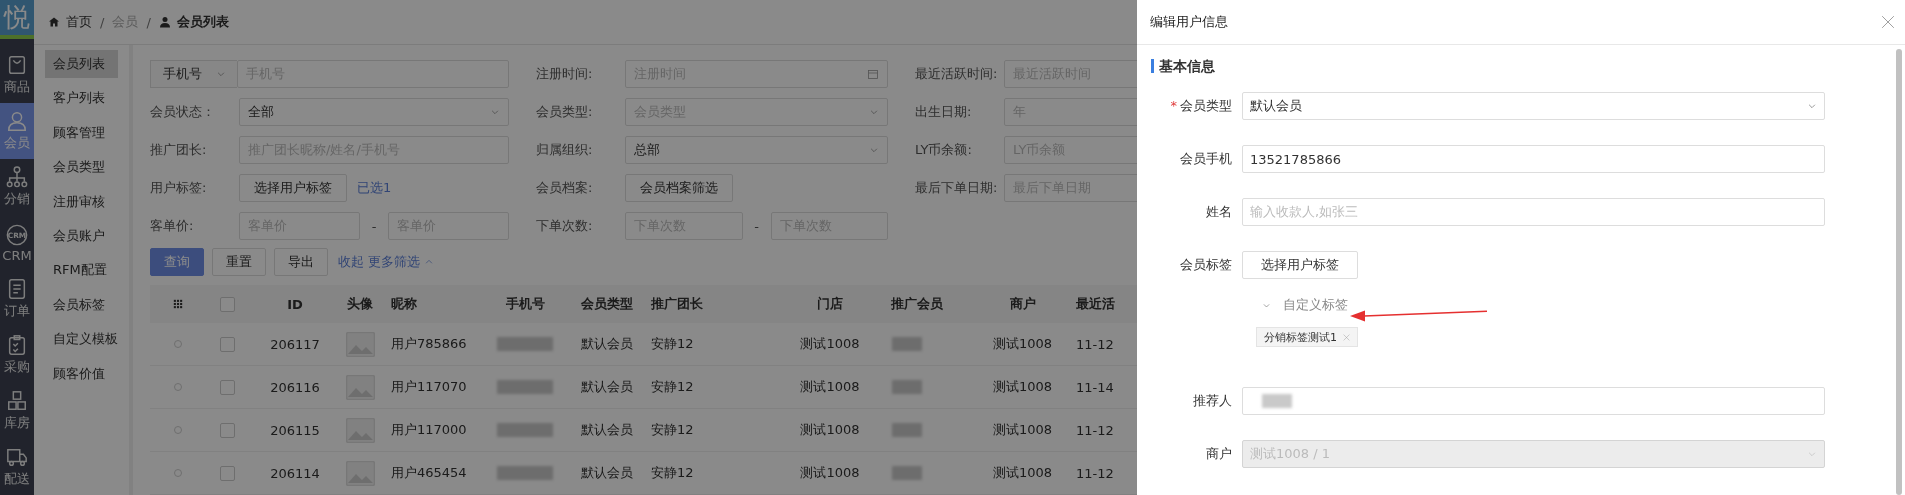 Image resolution: width=1905 pixels, height=495 pixels. I want to click on nav-item: 会员, so click(17, 131).